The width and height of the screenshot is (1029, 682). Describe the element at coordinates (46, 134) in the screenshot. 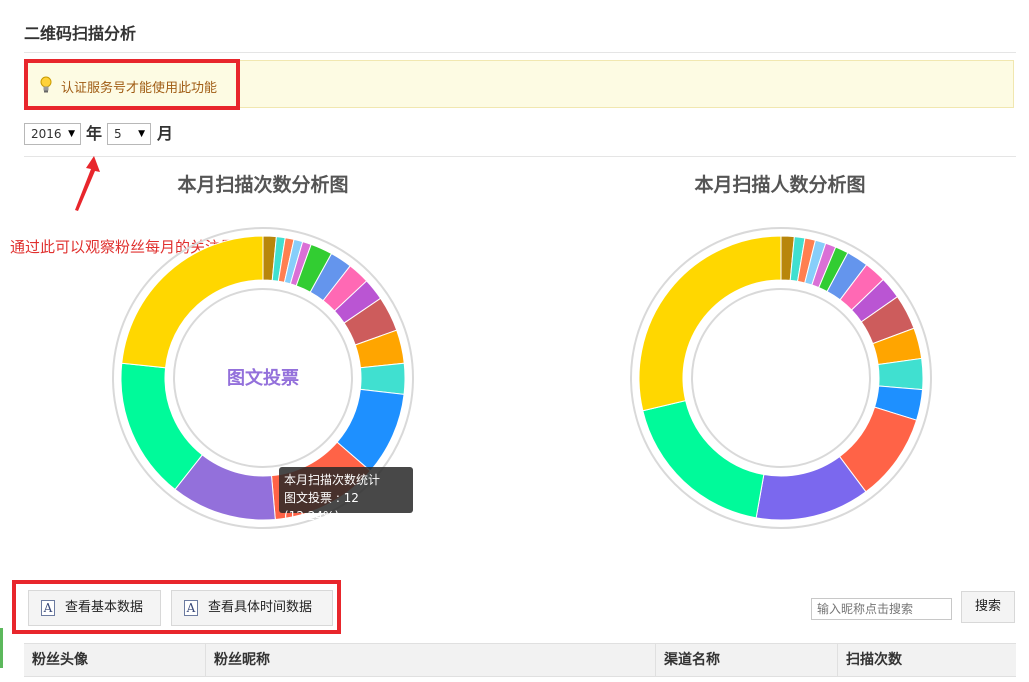

I see `year-select-value: 2016` at that location.